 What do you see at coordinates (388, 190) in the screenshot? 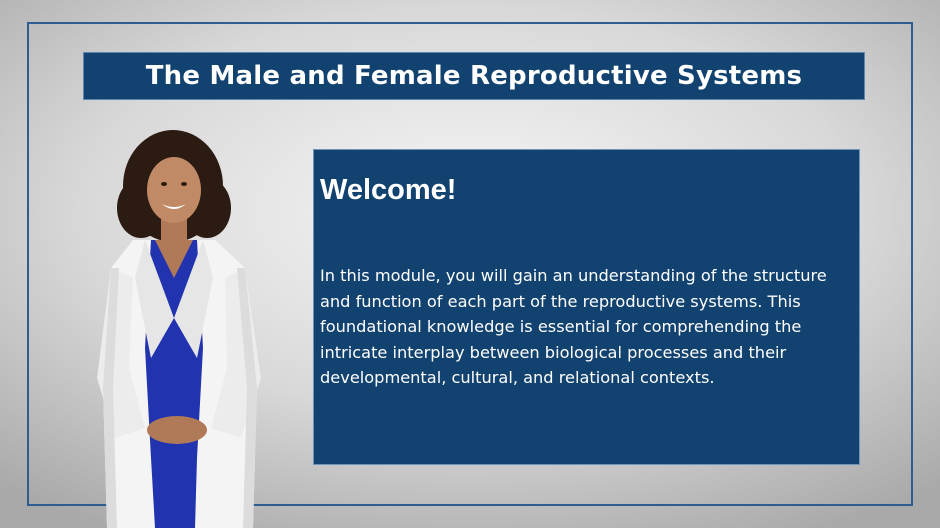
I see `welcome-heading: Welcome!` at bounding box center [388, 190].